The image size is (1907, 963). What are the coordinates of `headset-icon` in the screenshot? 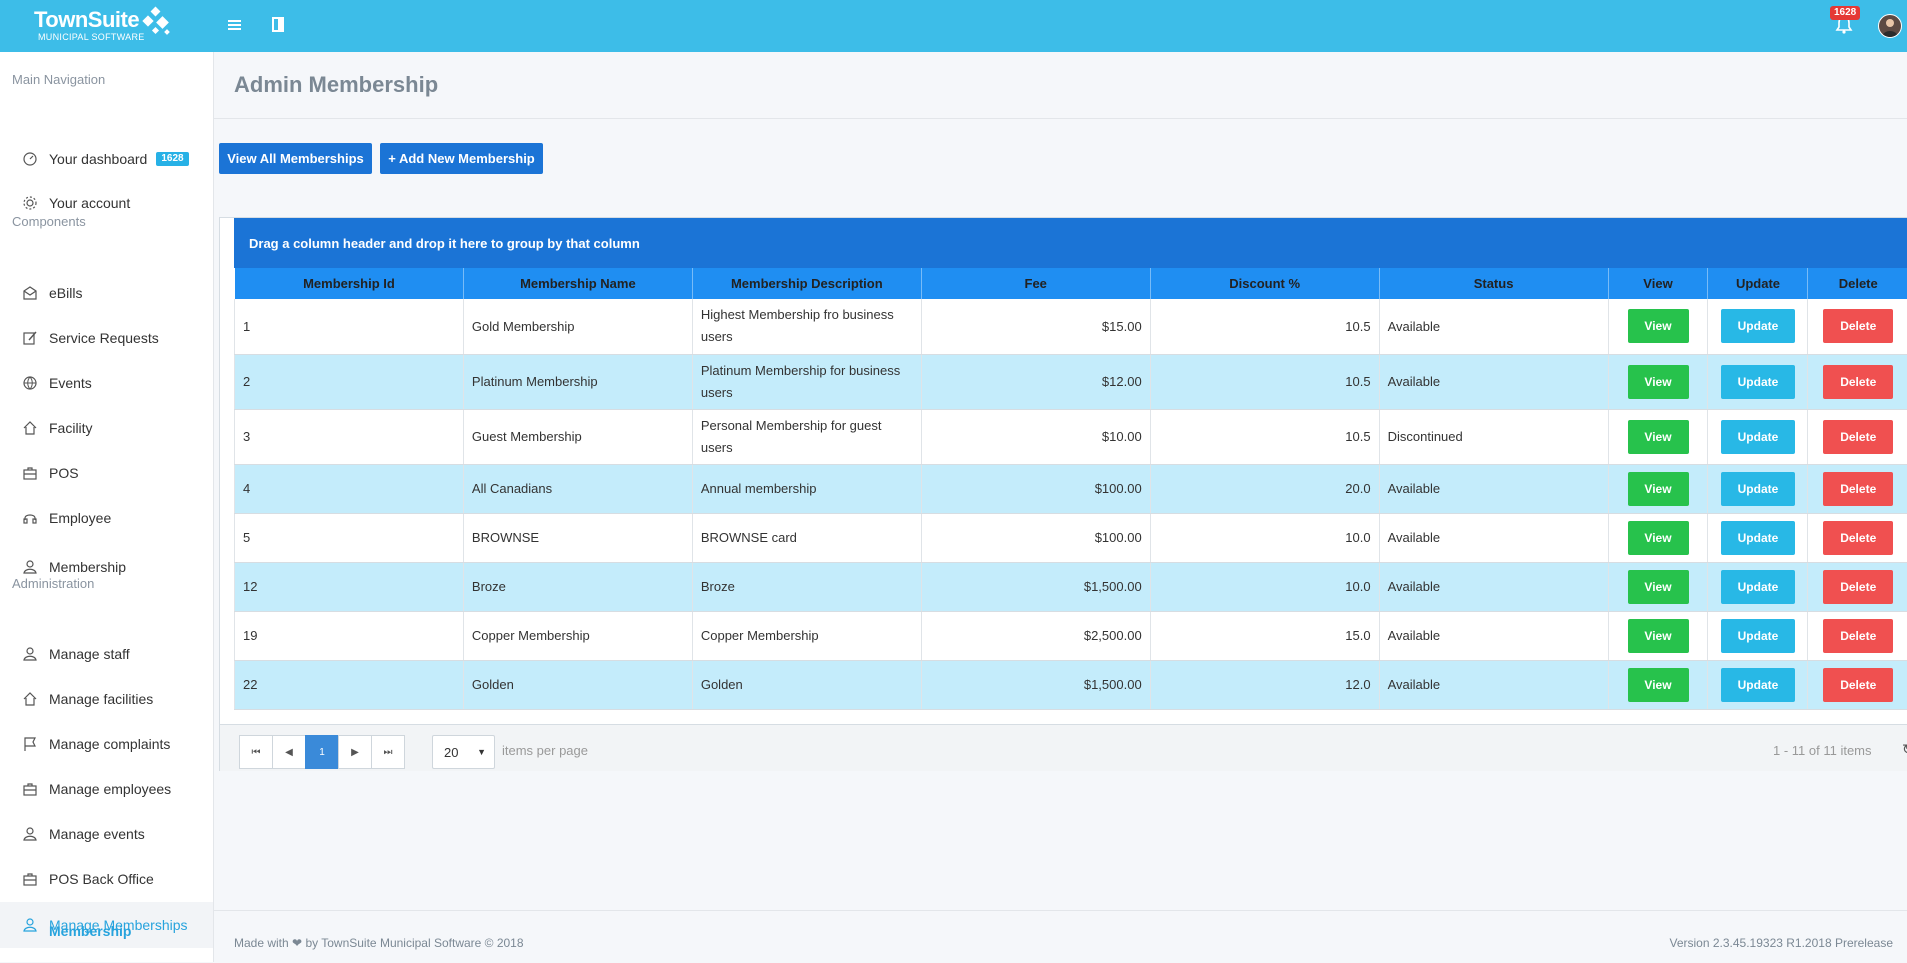 It's located at (30, 518).